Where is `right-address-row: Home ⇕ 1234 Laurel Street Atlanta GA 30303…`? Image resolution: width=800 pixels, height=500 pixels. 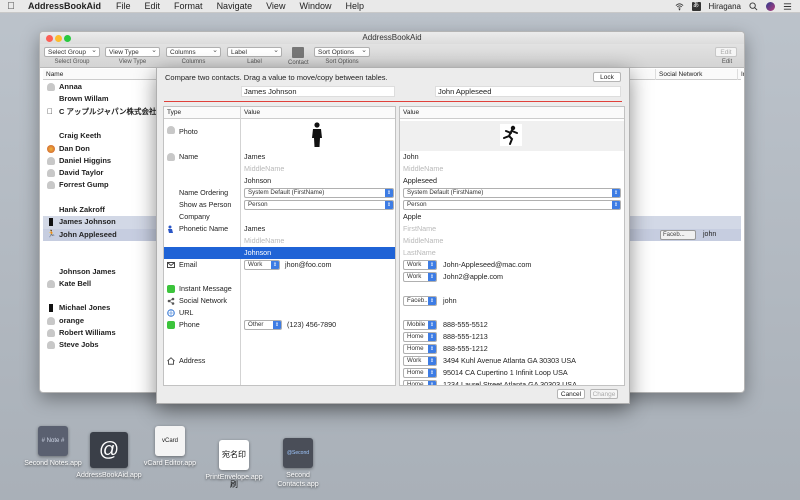
right-address-row: Home ⇕ 1234 Laurel Street Atlanta GA 30303… is located at coordinates (512, 382).